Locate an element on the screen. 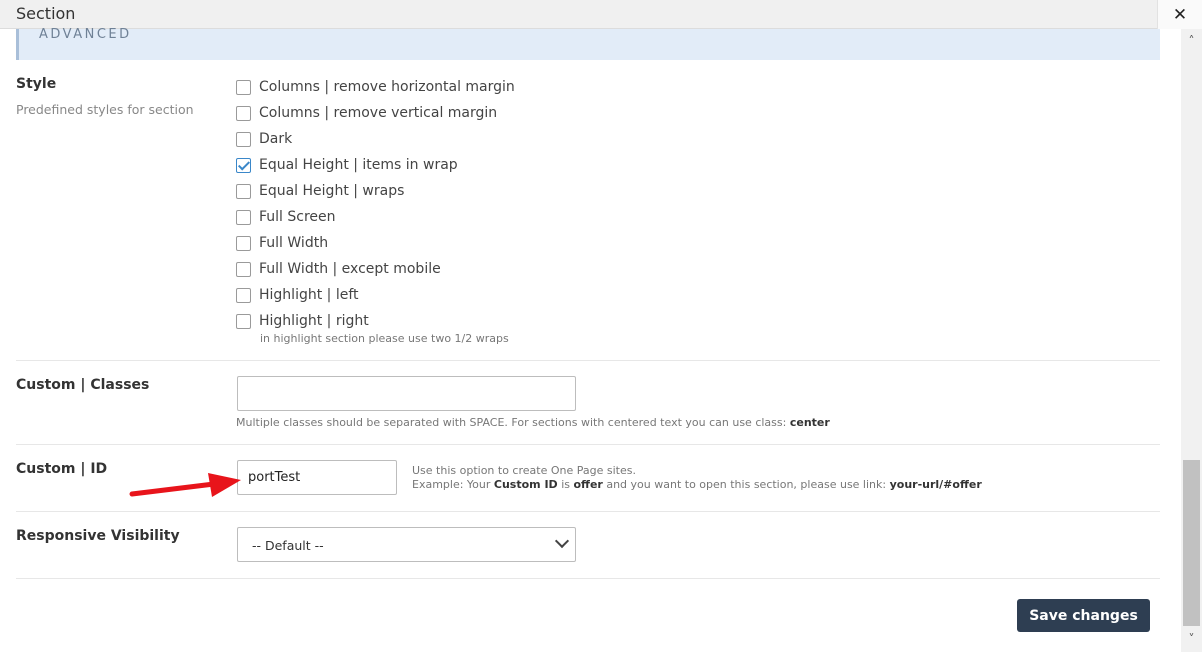 This screenshot has width=1202, height=652. hint-bold-text: your-url/#offer is located at coordinates (935, 484).